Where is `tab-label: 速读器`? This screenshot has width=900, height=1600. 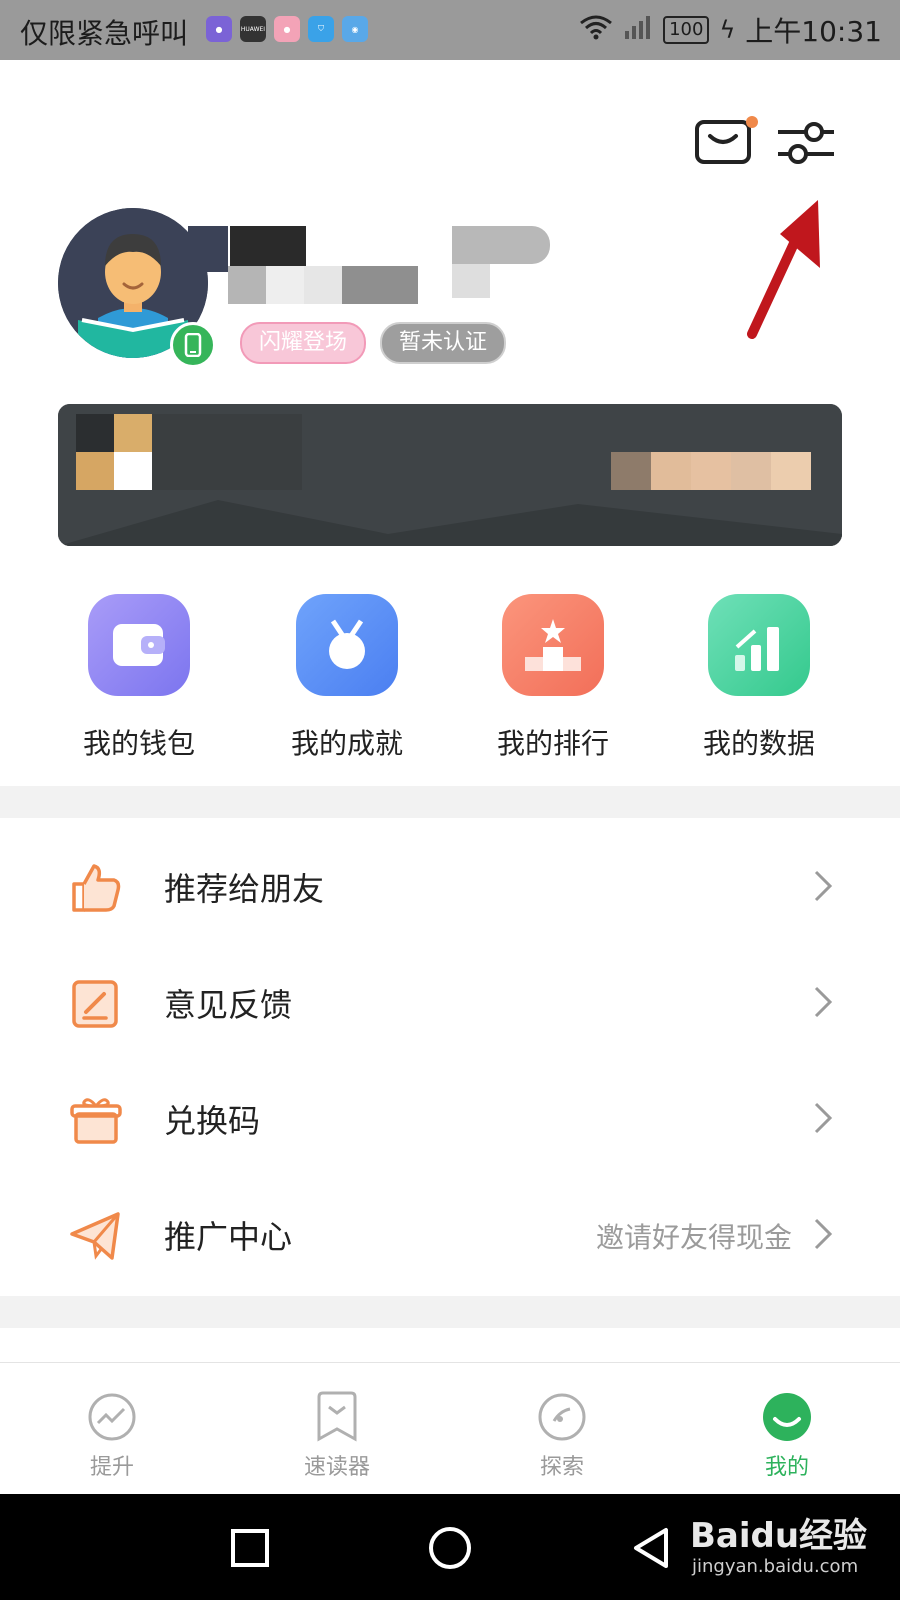
tab-label: 速读器 is located at coordinates (336, 1467).